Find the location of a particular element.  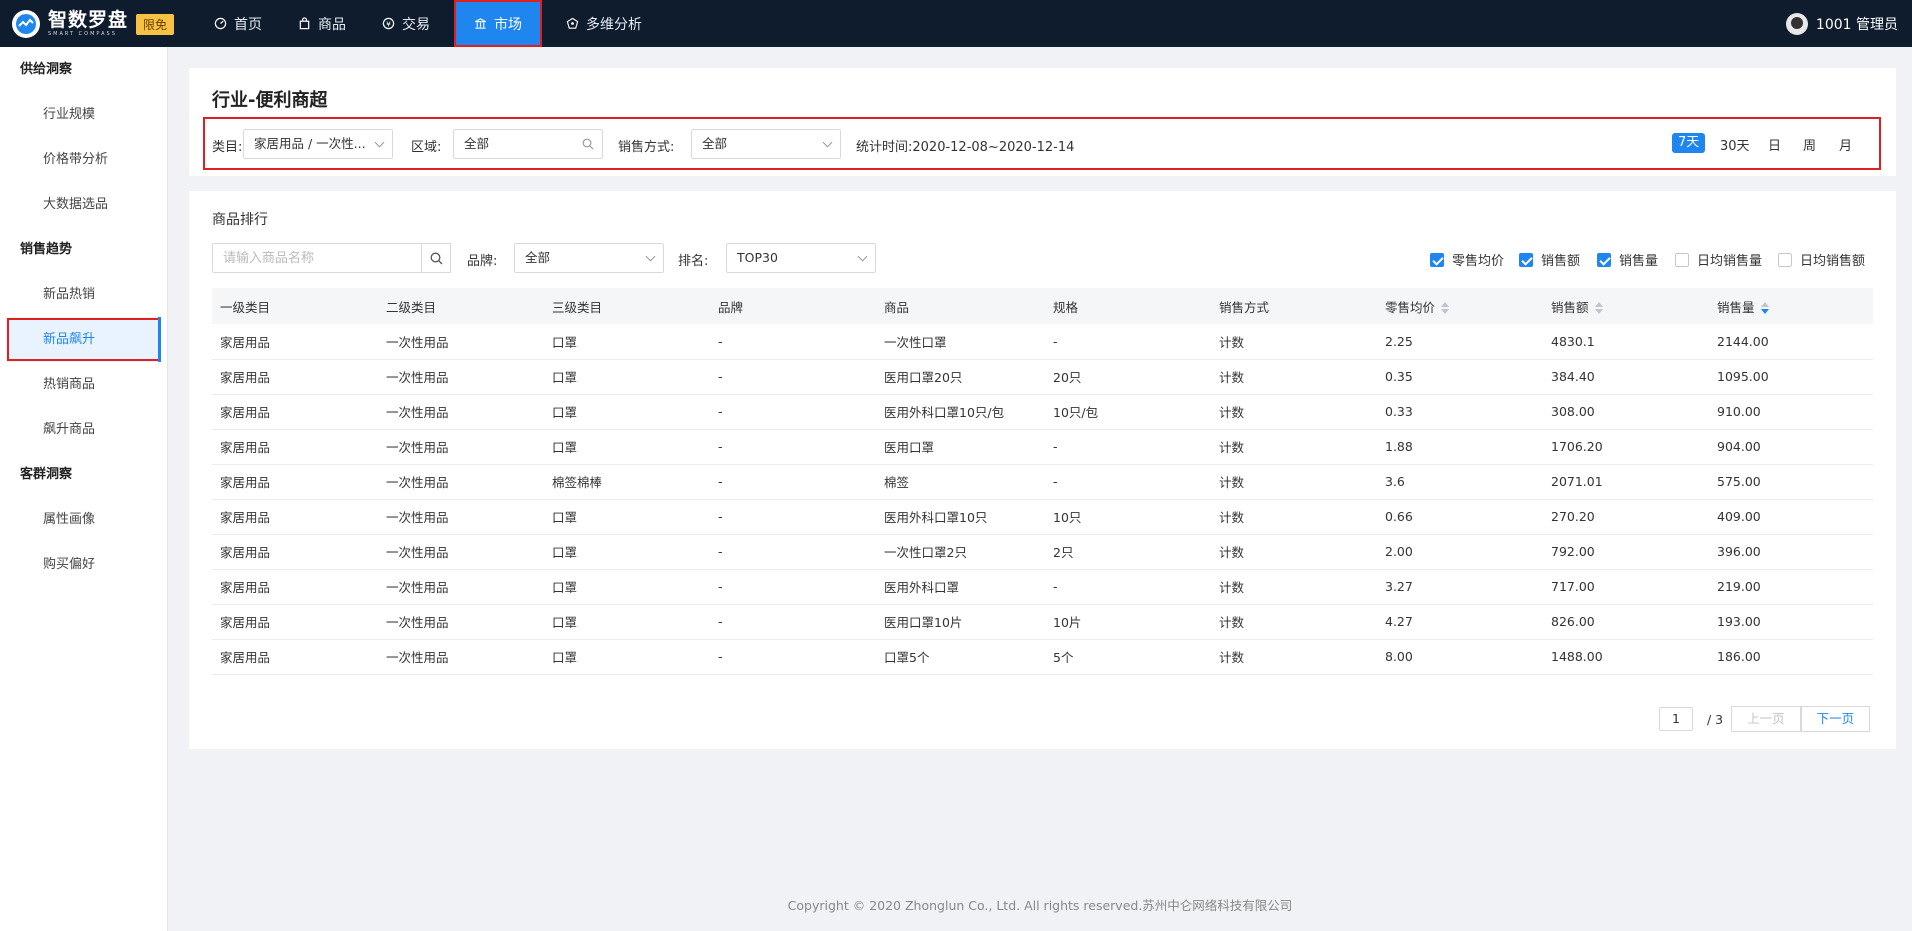

rank-value: TOP30 is located at coordinates (757, 257).